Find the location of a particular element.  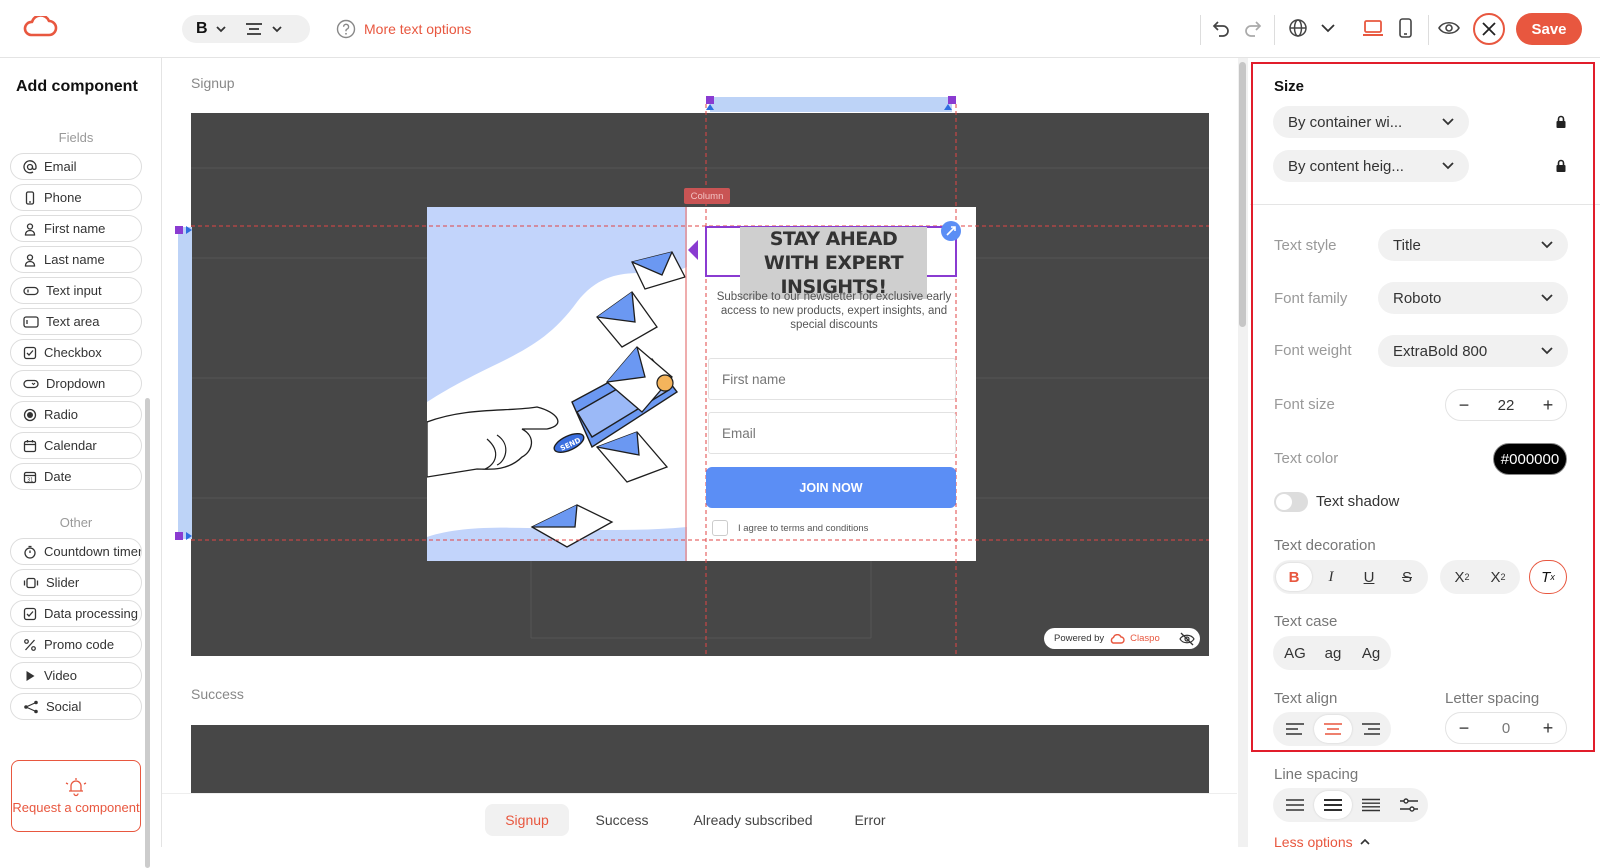

less-options-link: Less options is located at coordinates (1322, 842).